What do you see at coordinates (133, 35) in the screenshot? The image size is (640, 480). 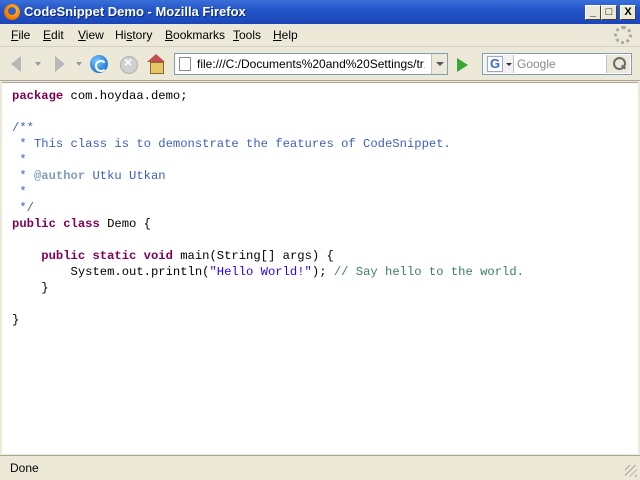 I see `menu-history: History` at bounding box center [133, 35].